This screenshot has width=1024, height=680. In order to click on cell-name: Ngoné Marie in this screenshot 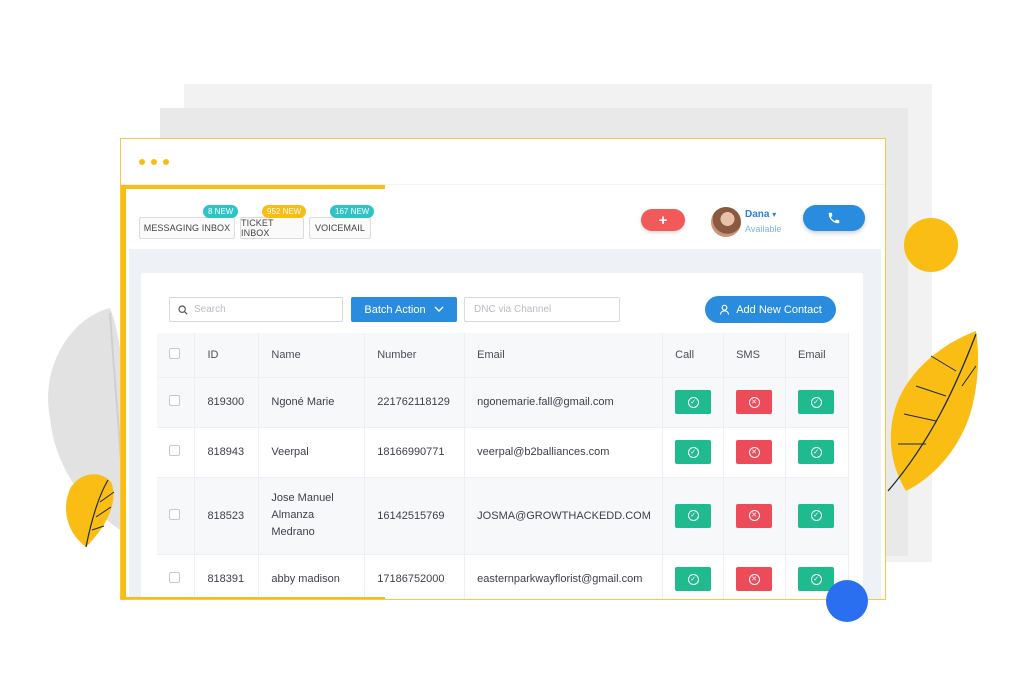, I will do `click(312, 401)`.